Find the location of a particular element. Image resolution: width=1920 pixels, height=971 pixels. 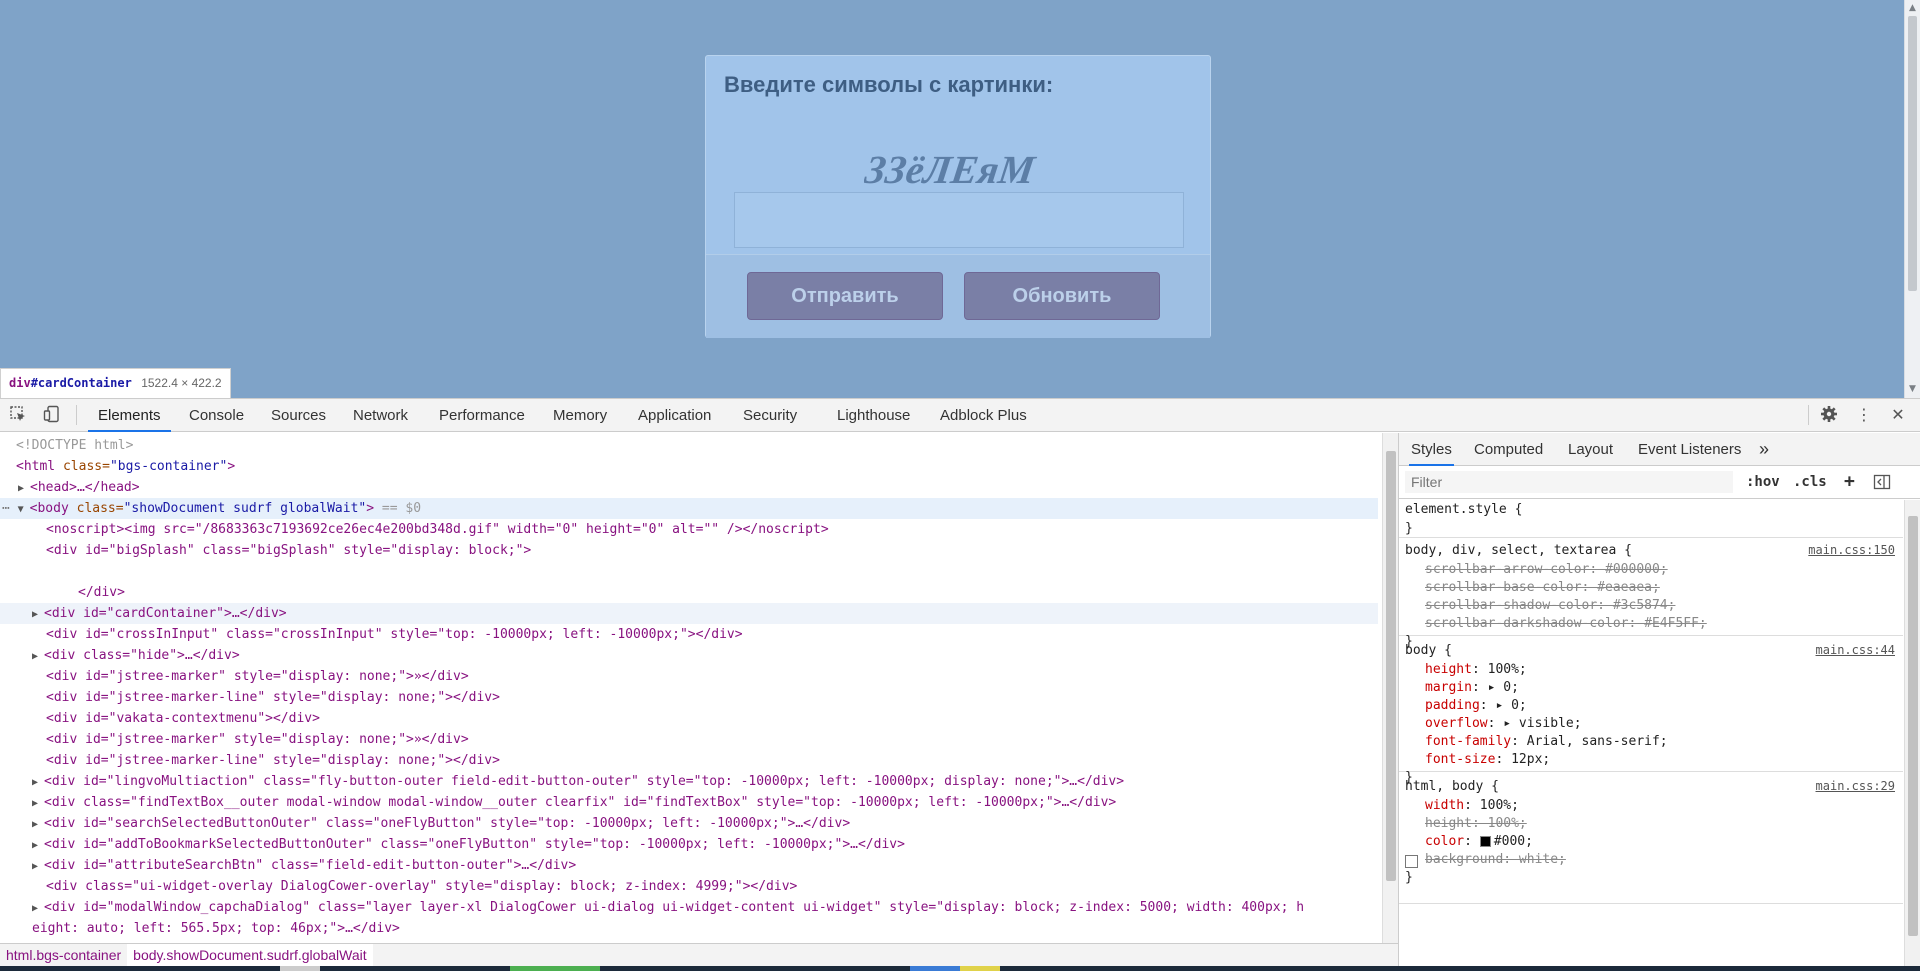

dom-node-hide: ▶ <div class="hide">…</div> is located at coordinates (689, 655).